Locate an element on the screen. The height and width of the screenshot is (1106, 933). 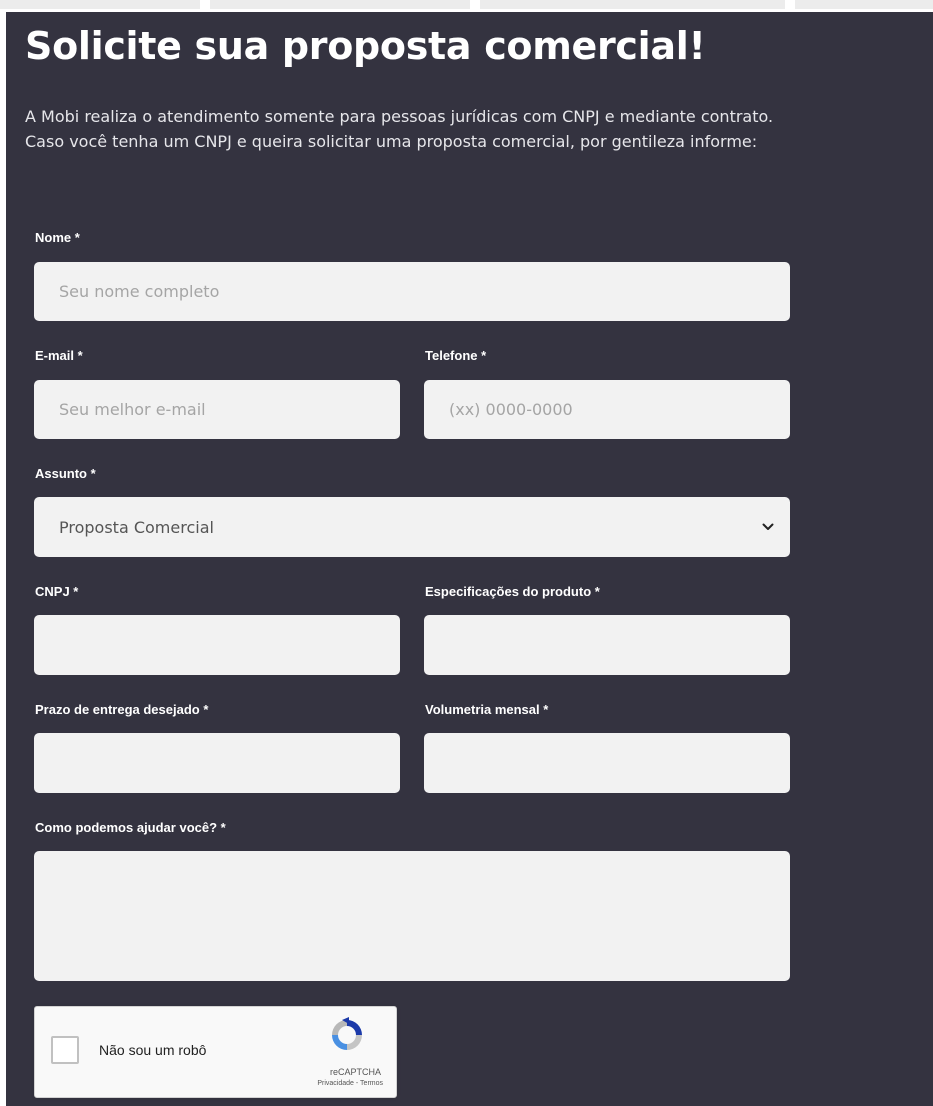
nome-input is located at coordinates (412, 291).